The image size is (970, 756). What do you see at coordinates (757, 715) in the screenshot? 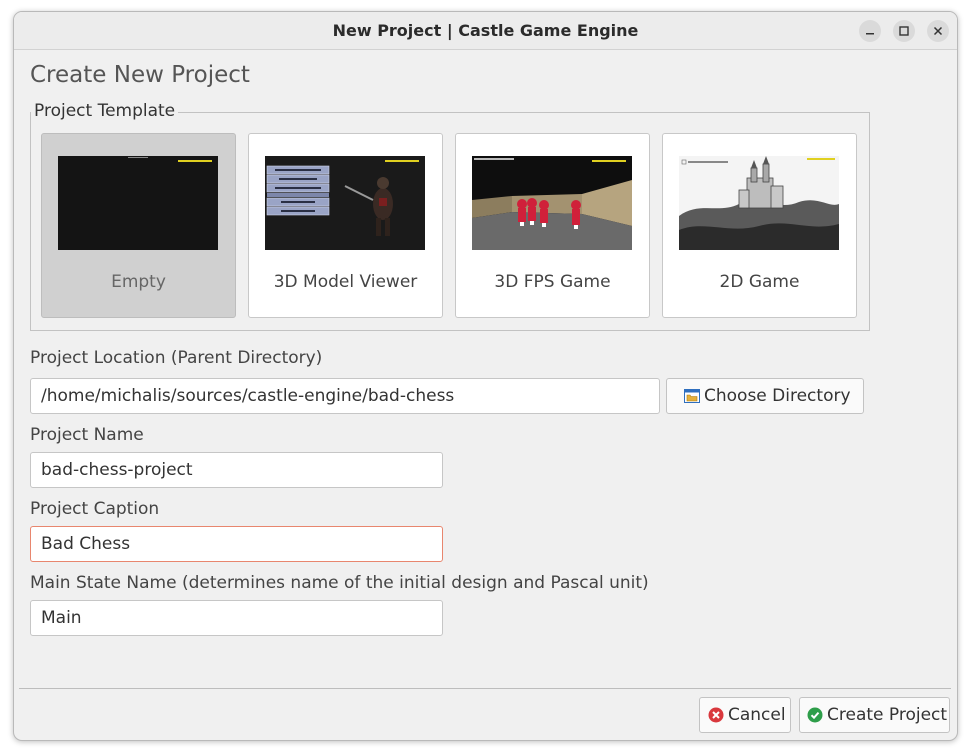
I see `cancel-label: Cancel` at bounding box center [757, 715].